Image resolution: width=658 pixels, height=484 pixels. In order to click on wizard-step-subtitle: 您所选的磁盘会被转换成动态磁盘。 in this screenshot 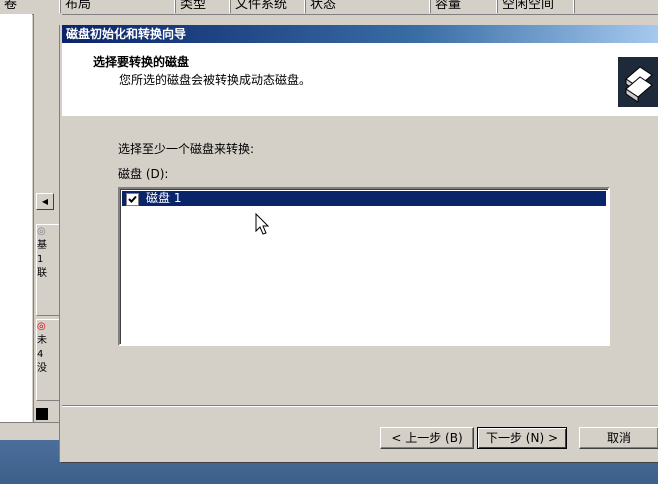, I will do `click(215, 80)`.